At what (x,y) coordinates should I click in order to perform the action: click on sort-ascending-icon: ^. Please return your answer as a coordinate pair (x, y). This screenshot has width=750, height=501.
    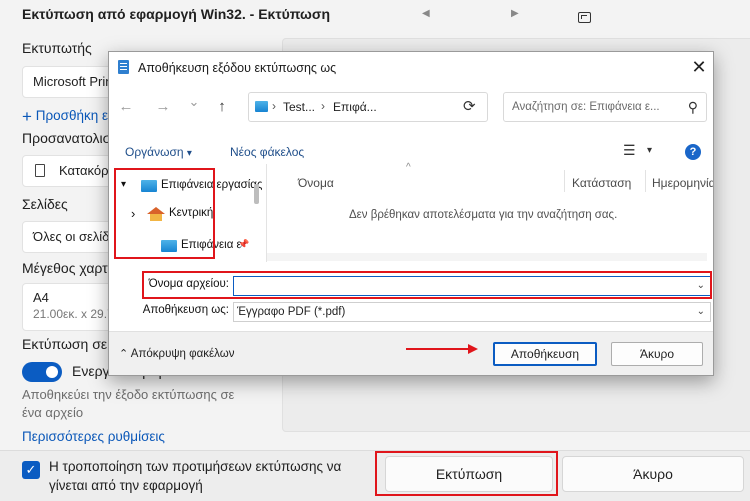
    Looking at the image, I should click on (408, 167).